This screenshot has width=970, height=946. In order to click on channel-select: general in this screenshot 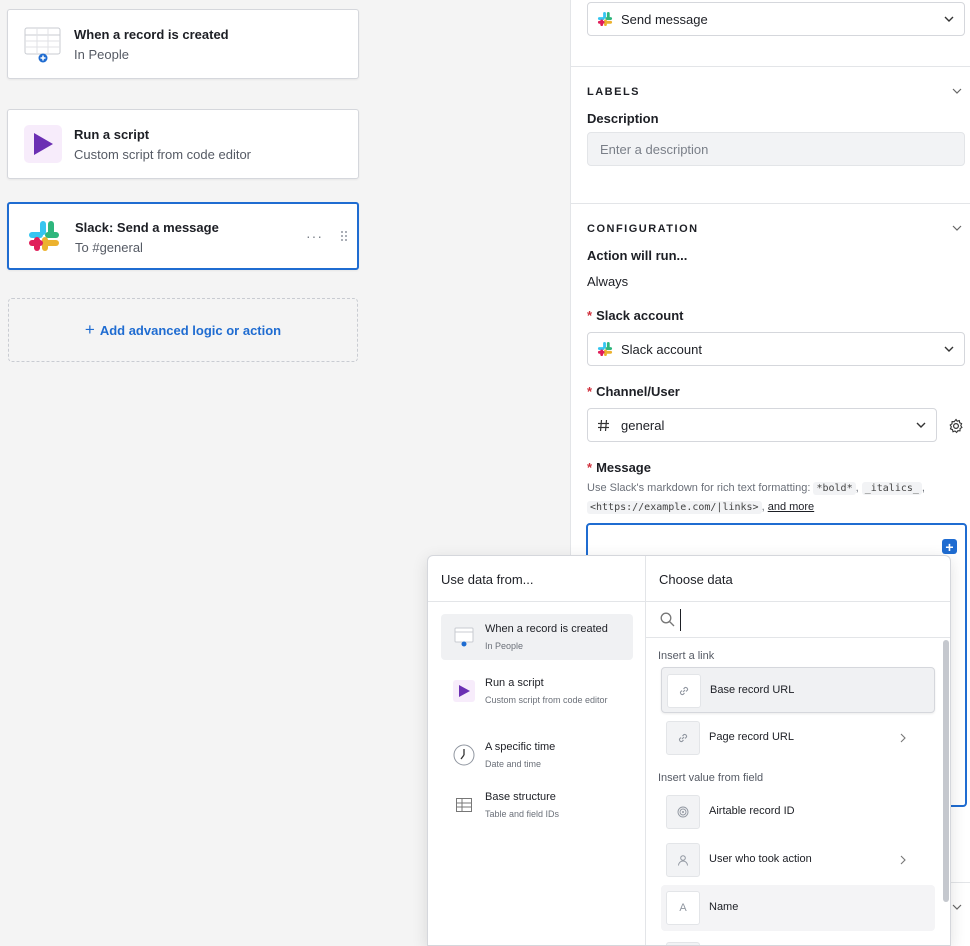, I will do `click(762, 425)`.